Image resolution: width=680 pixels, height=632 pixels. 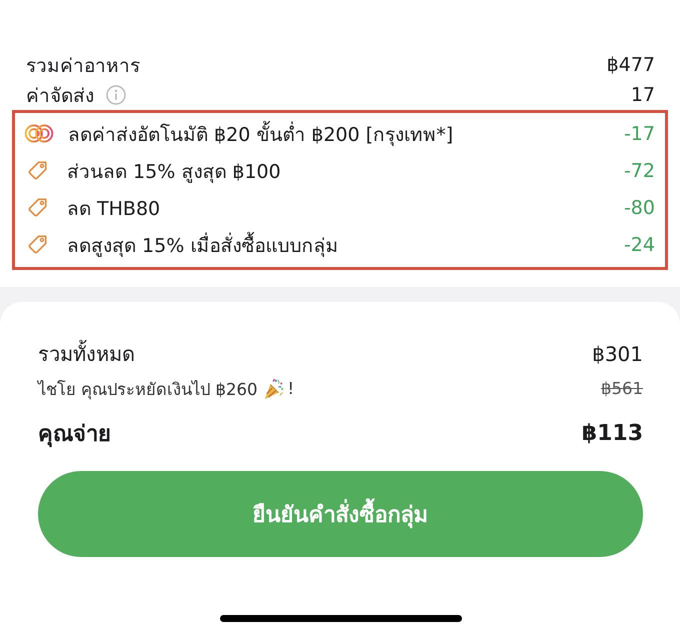 I want to click on savings-message: ไชโย คุณประหยัดเงินไป ฿260, so click(x=148, y=390).